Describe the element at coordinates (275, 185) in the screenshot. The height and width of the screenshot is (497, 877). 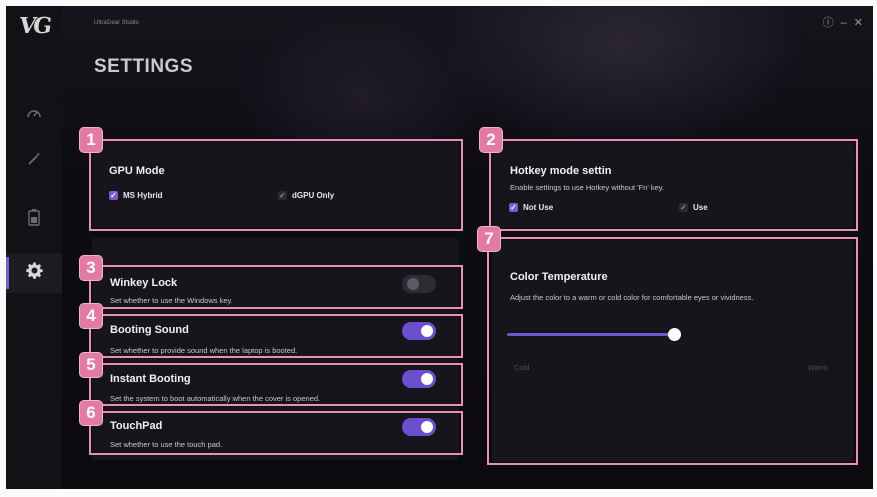
I see `gpu-mode-panel` at that location.